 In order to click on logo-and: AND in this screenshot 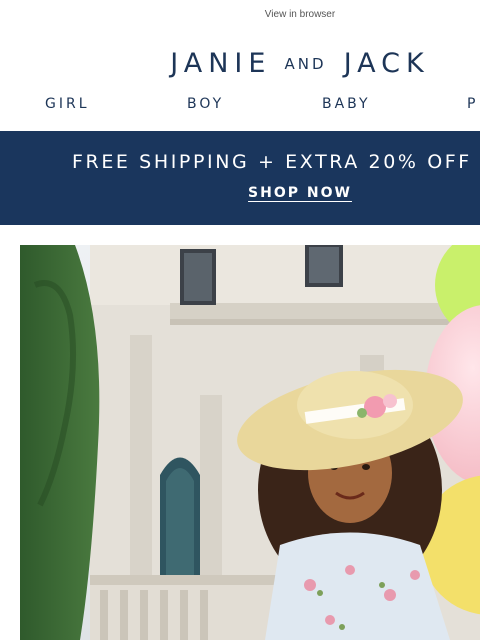, I will do `click(305, 63)`.